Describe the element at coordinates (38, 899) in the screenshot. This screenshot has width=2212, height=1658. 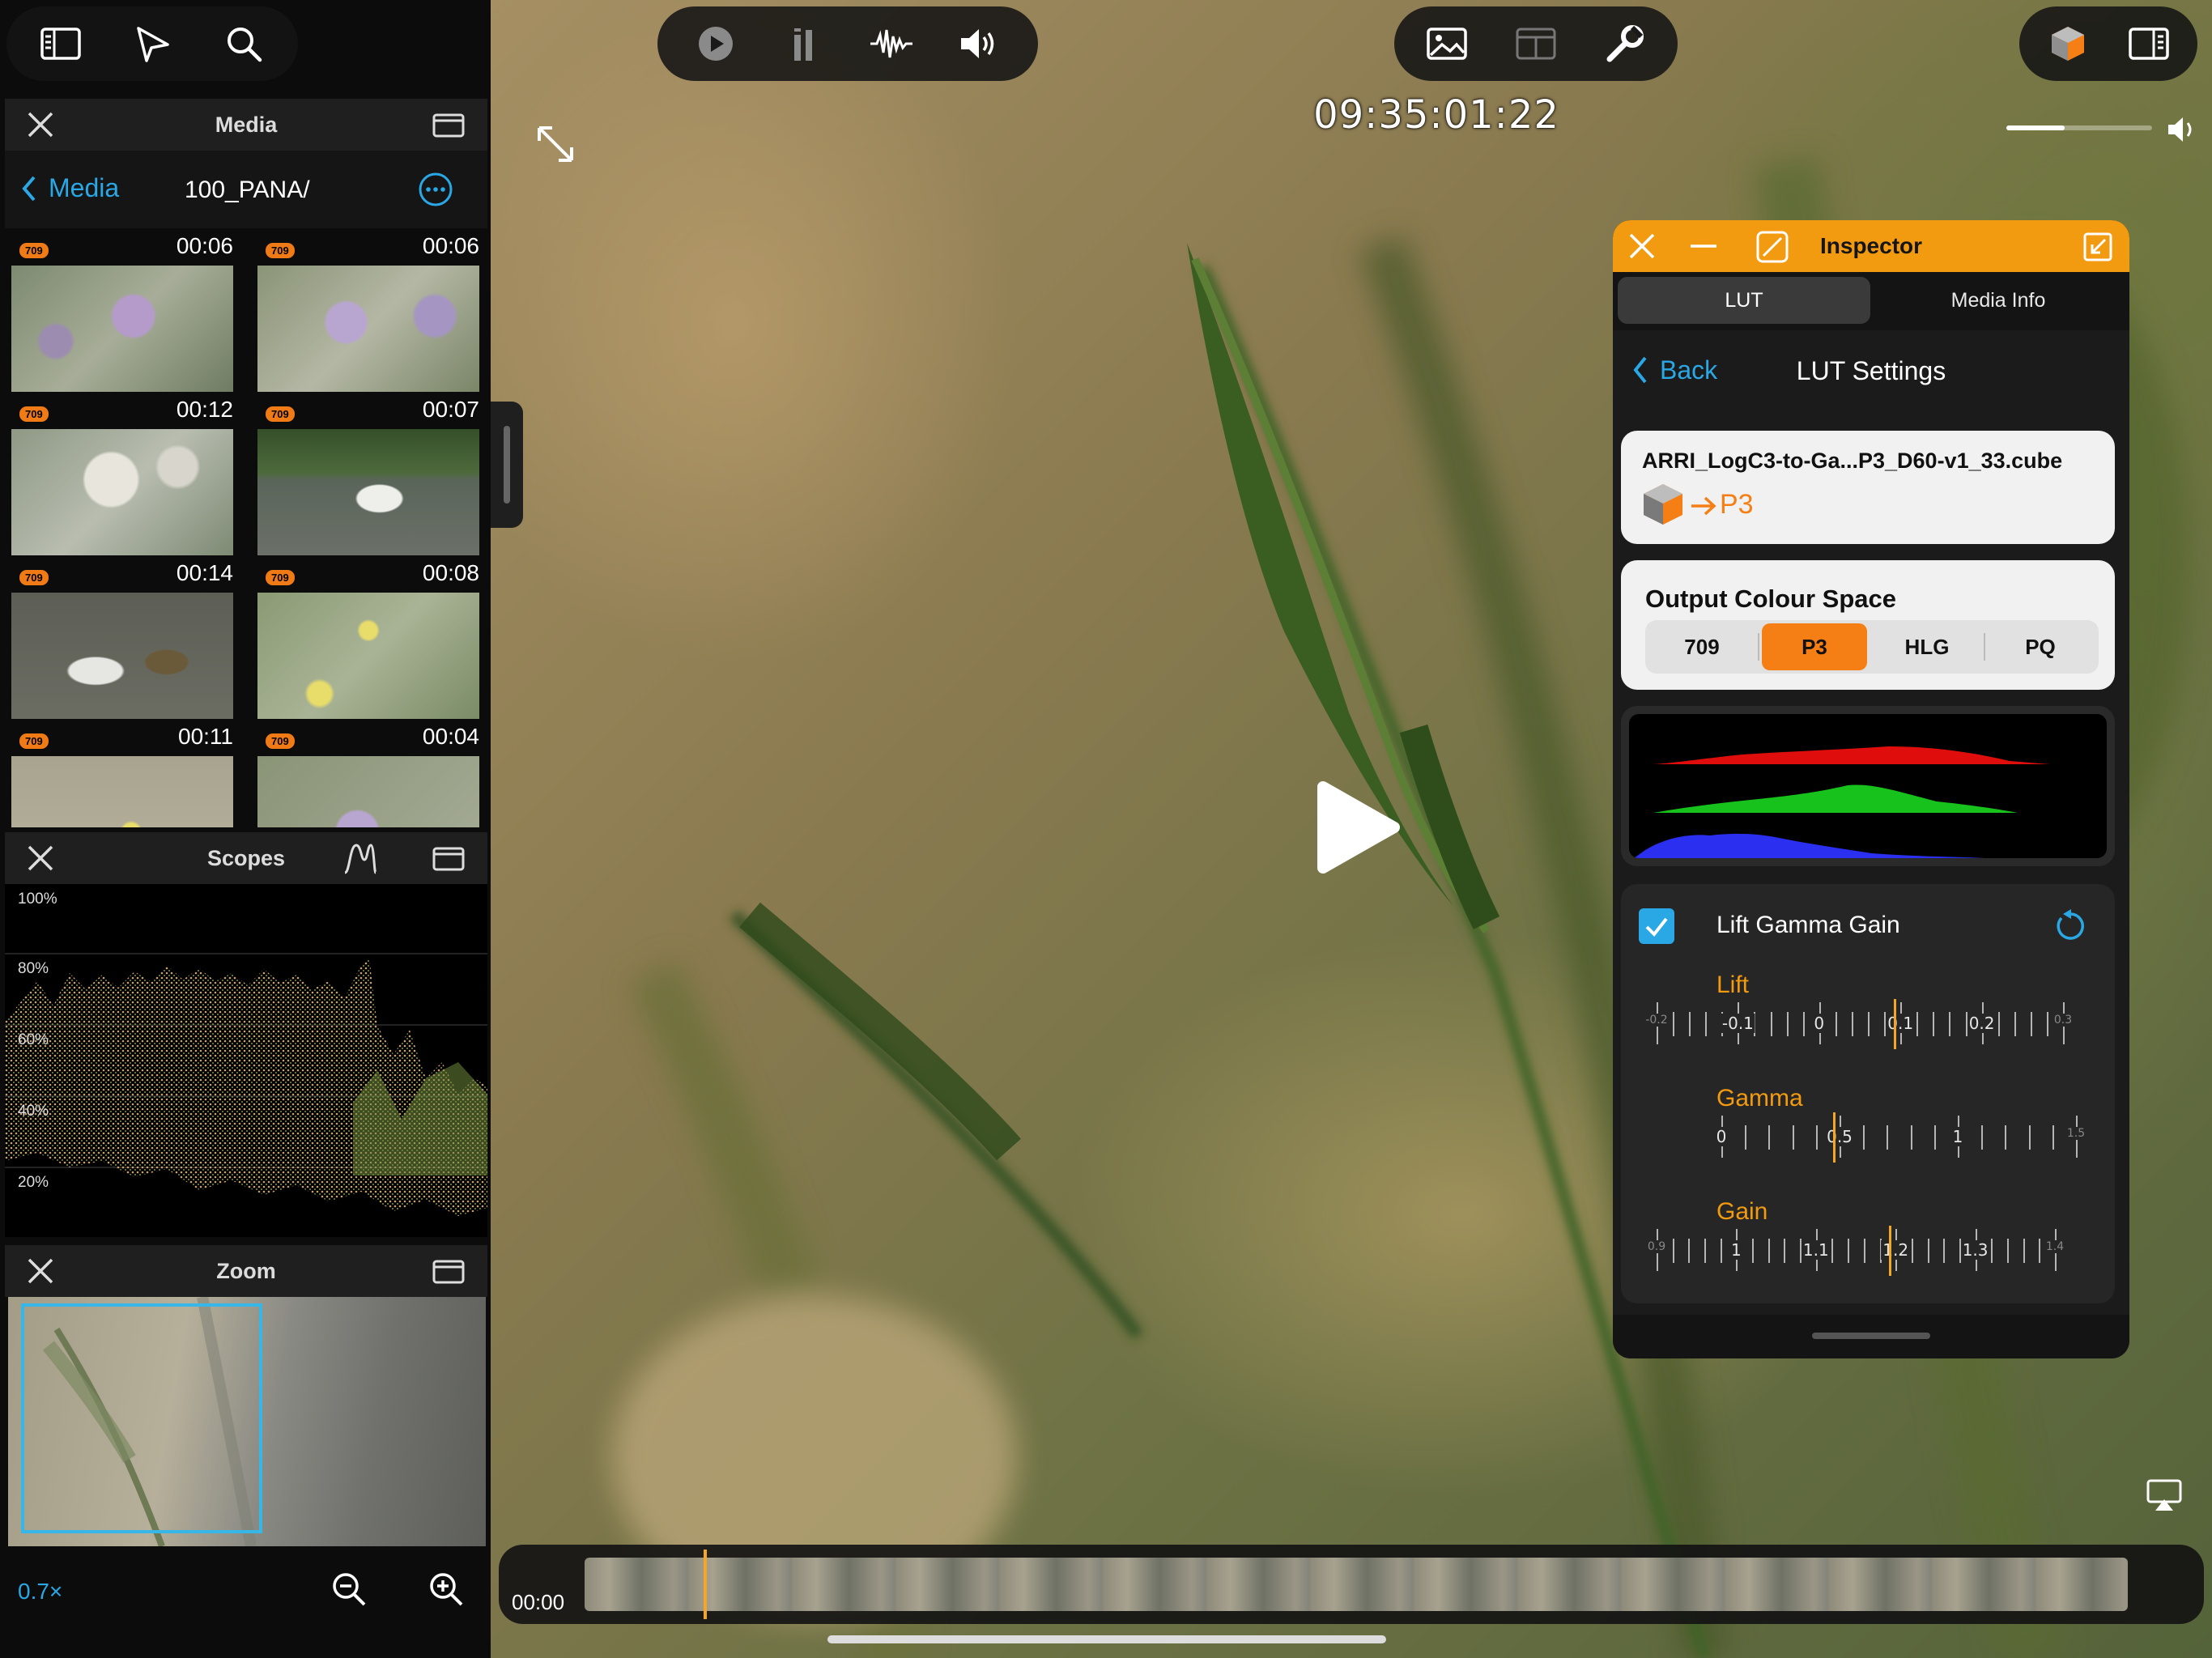
I see `scope-level-label: 100%` at that location.